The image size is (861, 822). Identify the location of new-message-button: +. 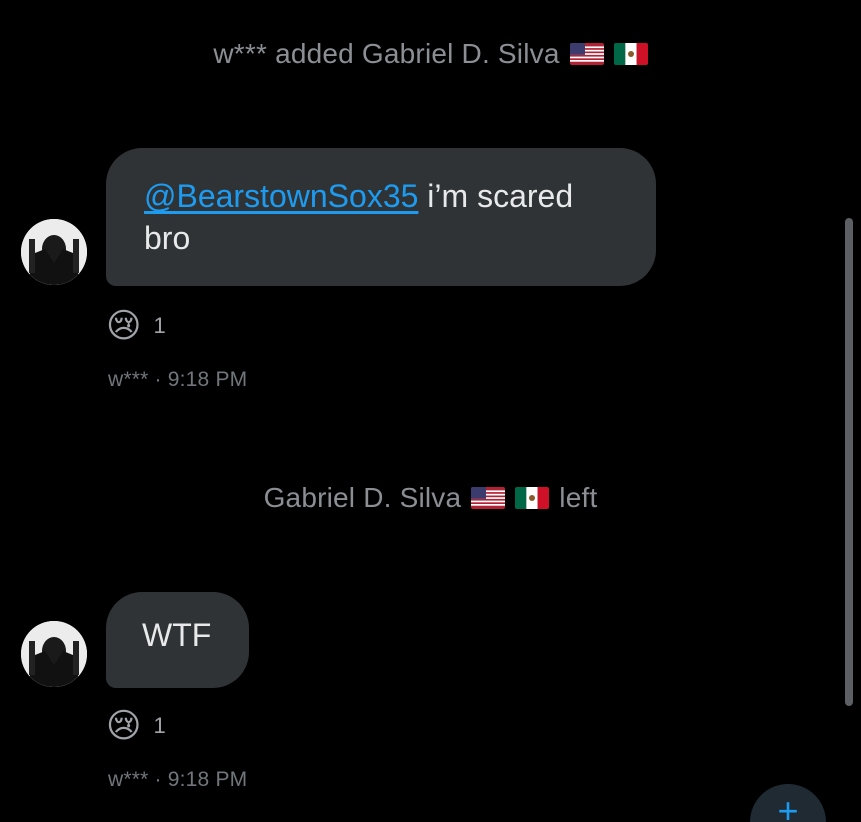
(788, 803).